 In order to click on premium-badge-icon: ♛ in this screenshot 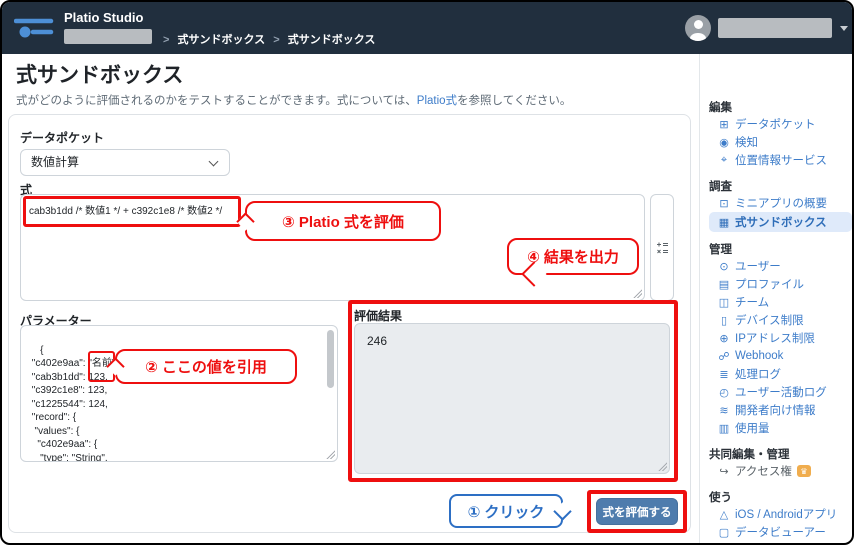, I will do `click(803, 471)`.